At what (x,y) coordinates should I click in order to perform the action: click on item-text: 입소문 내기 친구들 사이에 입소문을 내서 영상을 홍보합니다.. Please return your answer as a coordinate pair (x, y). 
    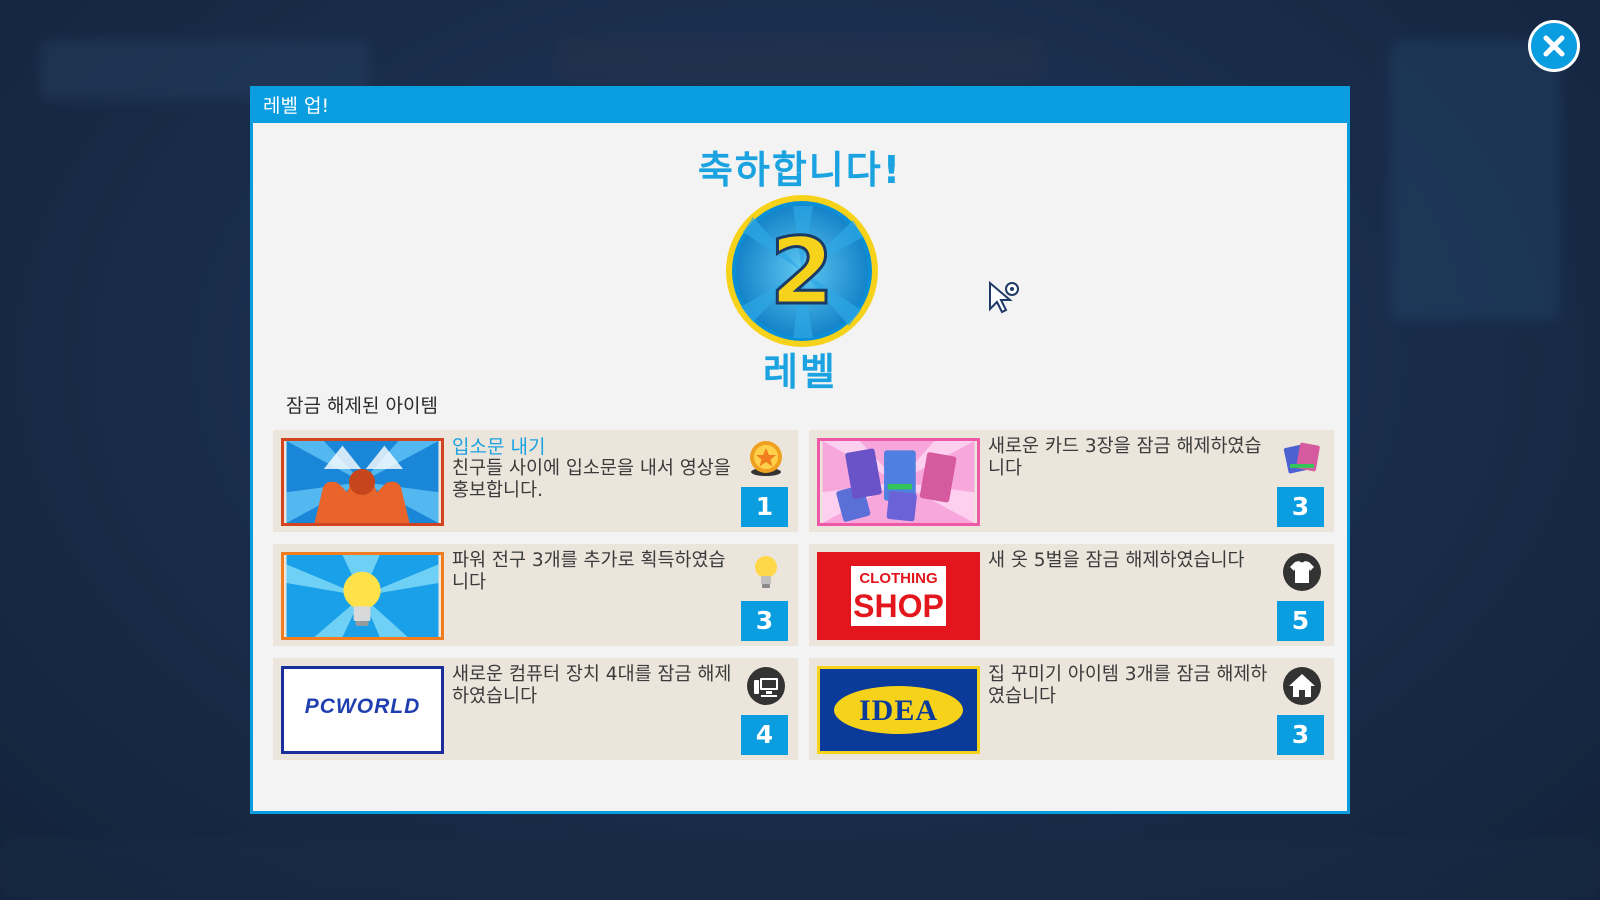
    Looking at the image, I should click on (597, 469).